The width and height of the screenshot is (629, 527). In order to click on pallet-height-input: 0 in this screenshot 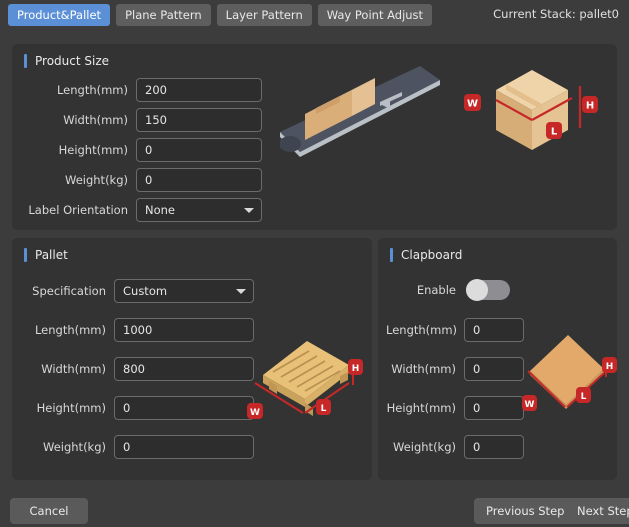, I will do `click(184, 408)`.